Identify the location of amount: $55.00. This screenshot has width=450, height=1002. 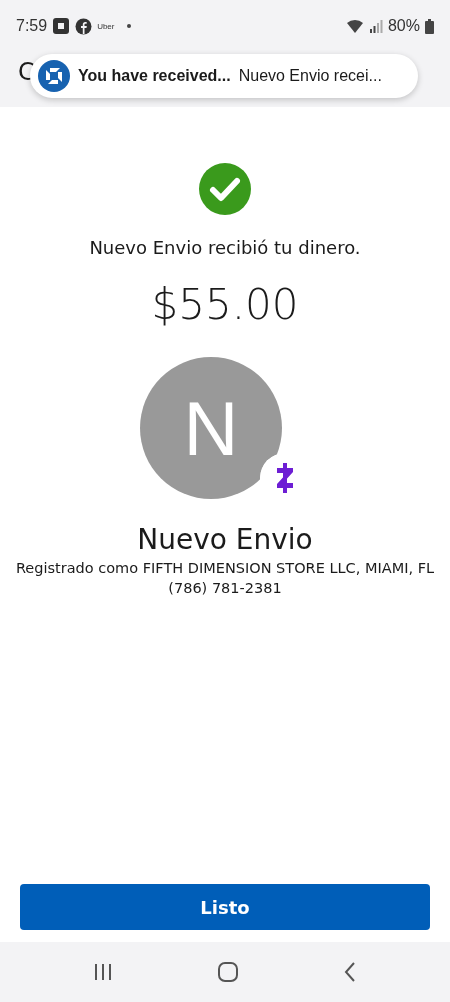
(225, 304).